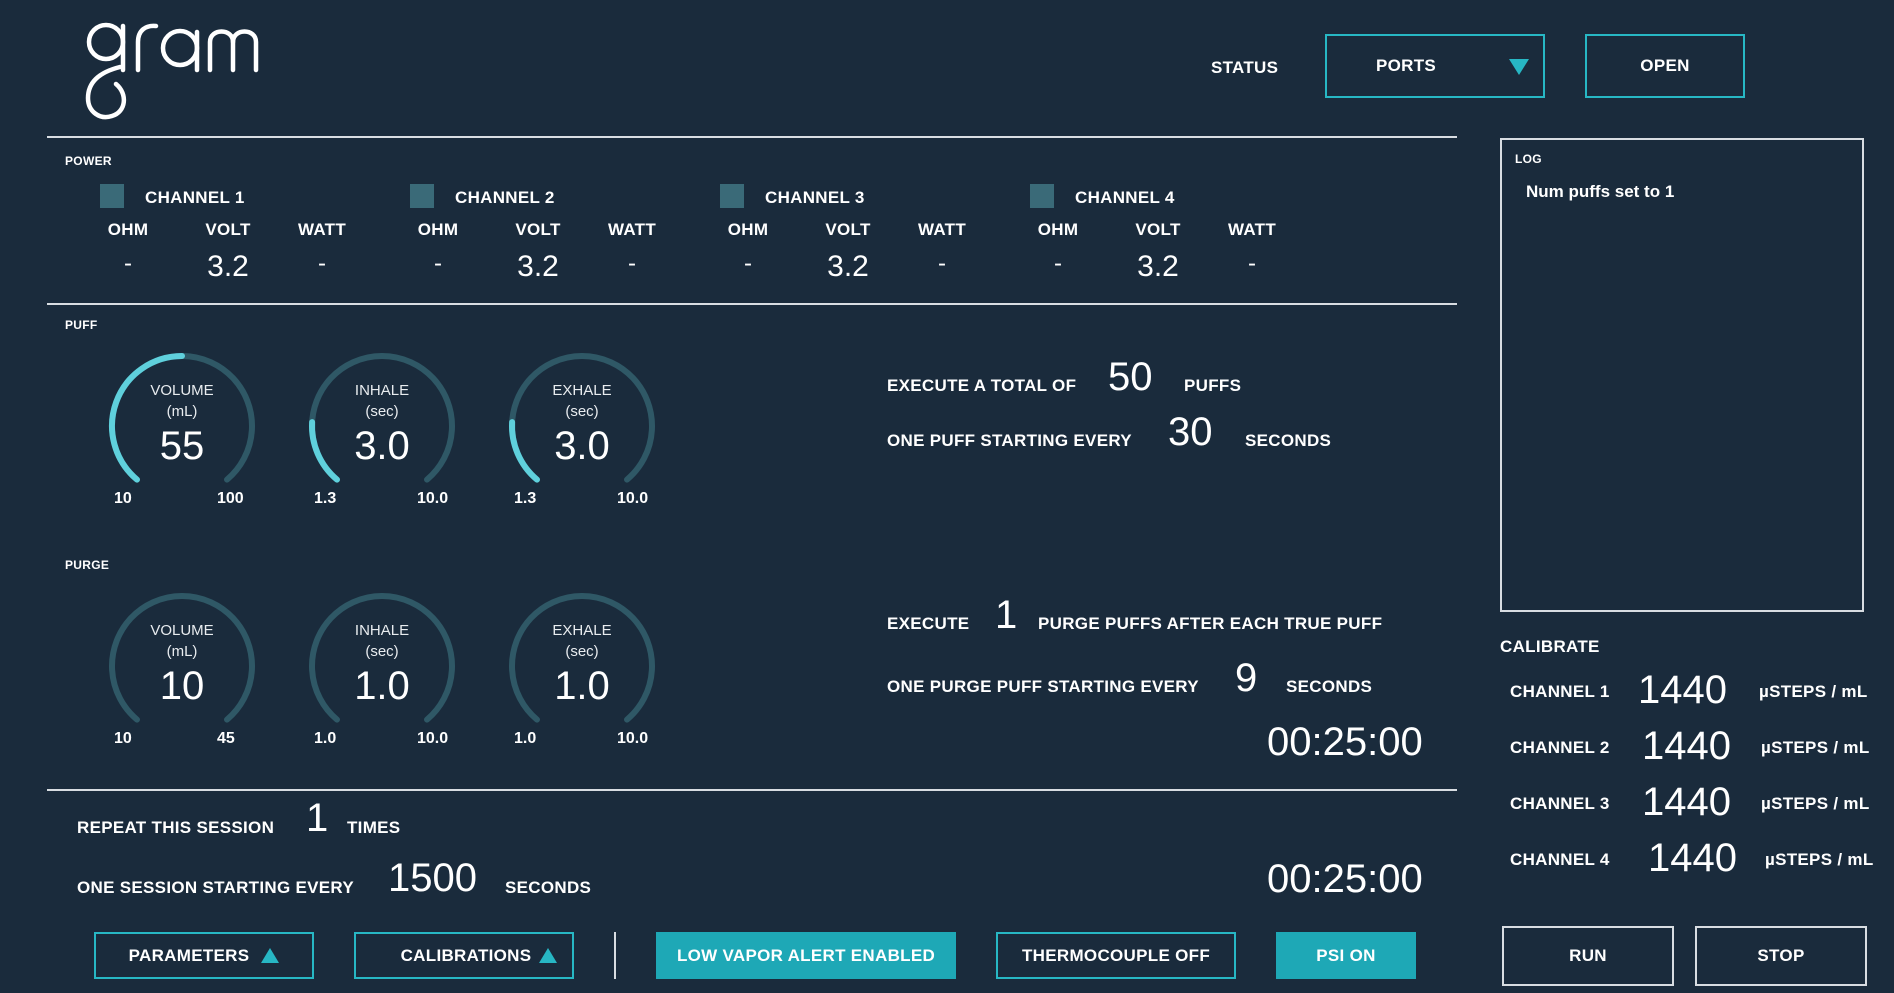 Image resolution: width=1894 pixels, height=993 pixels. Describe the element at coordinates (1210, 623) in the screenshot. I see `purge-execute-suffix: PURGE PUFFS AFTER EACH TRUE PUFF` at that location.